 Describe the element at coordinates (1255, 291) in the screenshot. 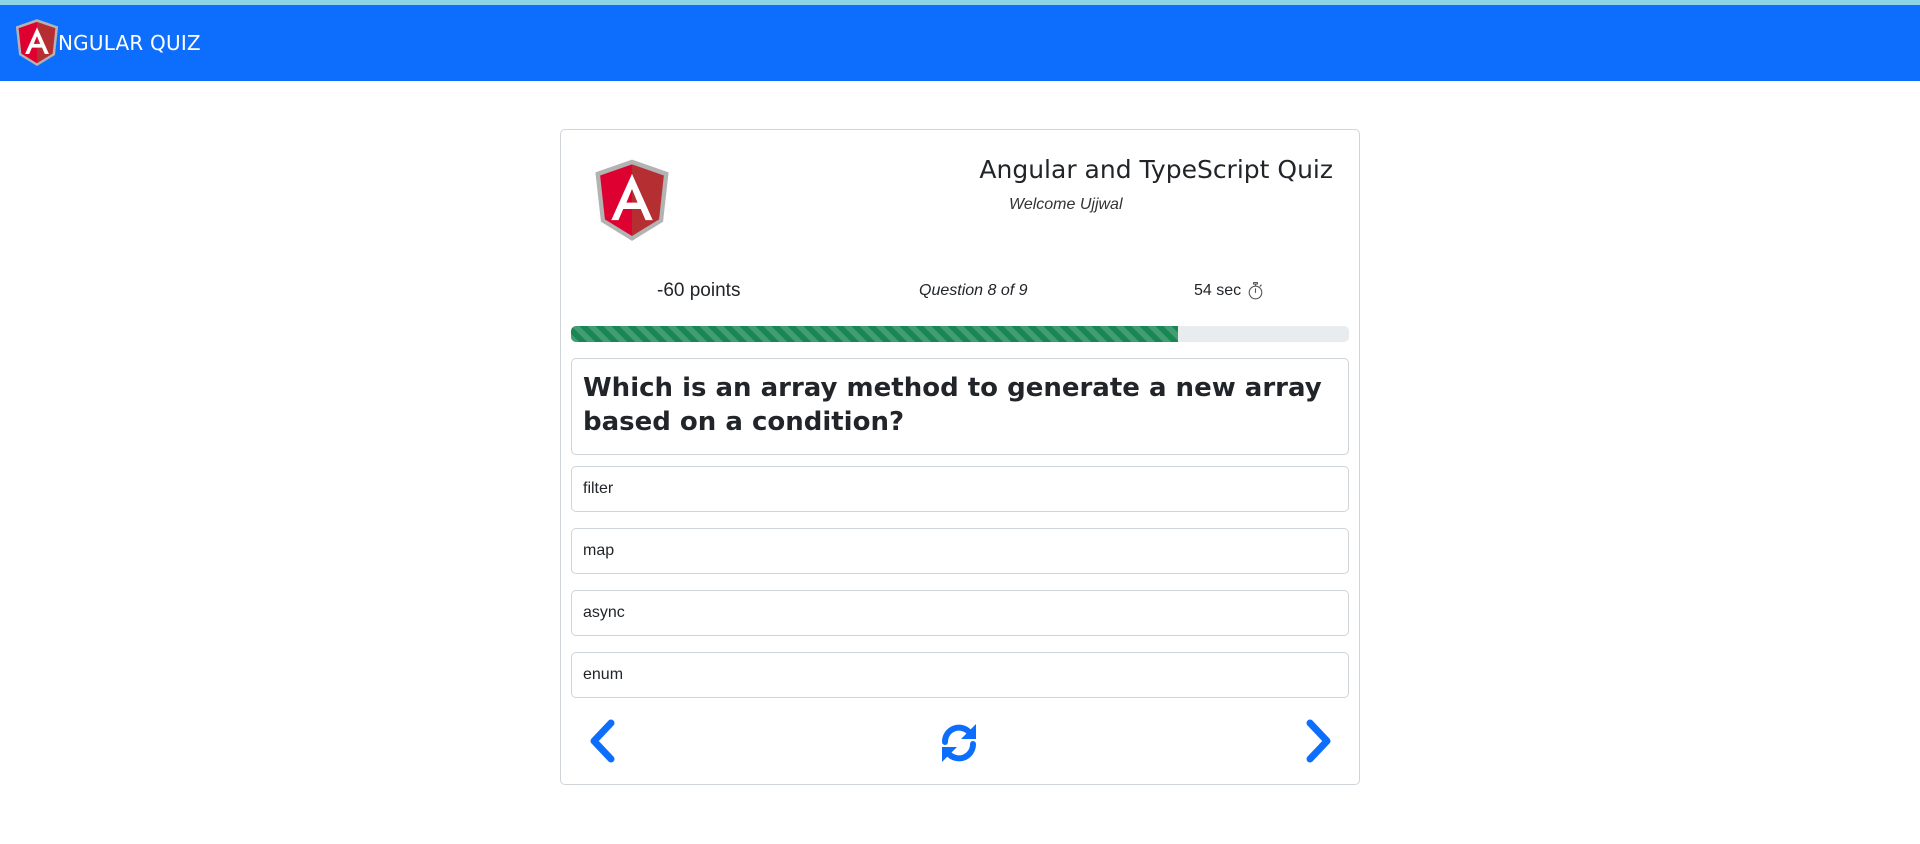

I see `stopwatch-icon` at that location.